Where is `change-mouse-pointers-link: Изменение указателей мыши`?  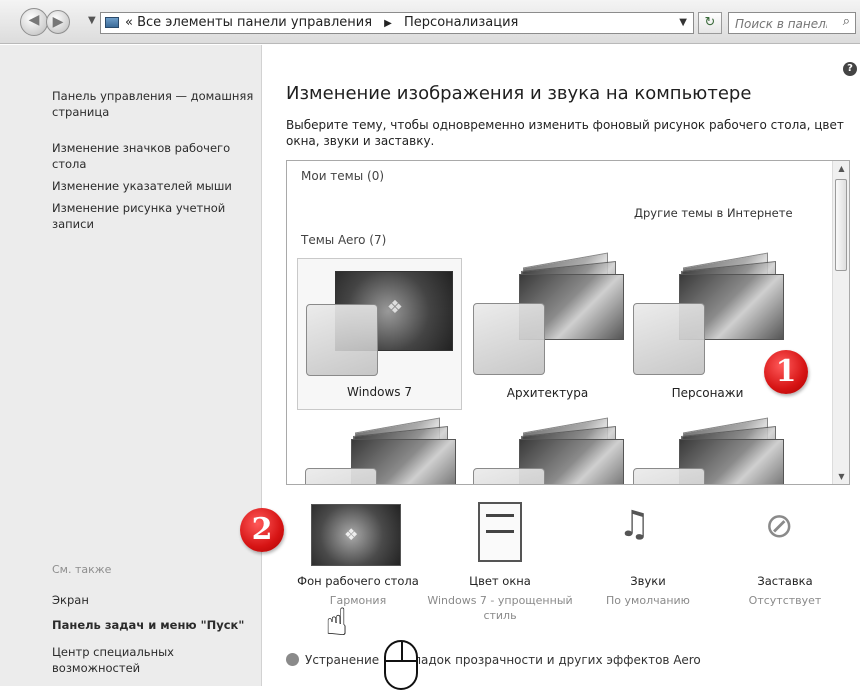
change-mouse-pointers-link: Изменение указателей мыши is located at coordinates (154, 186).